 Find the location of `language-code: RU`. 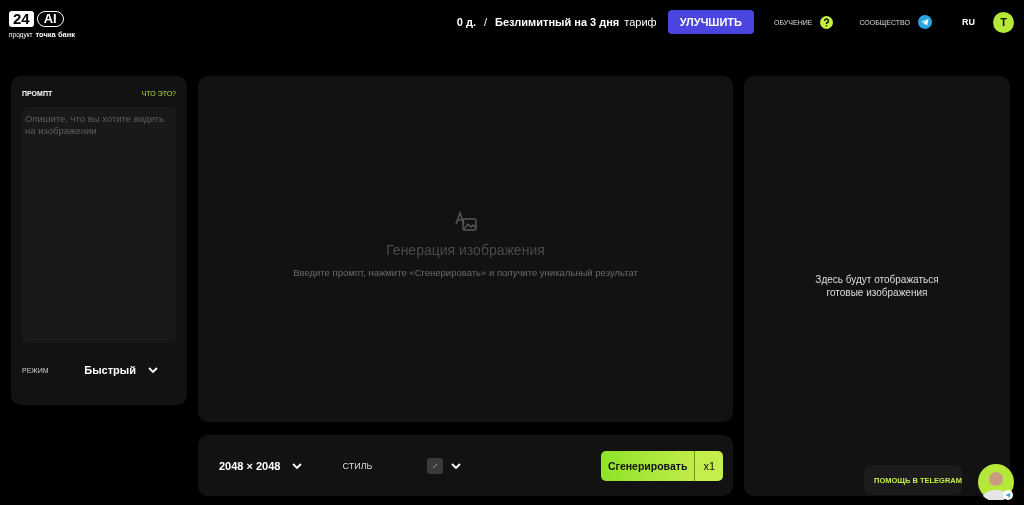

language-code: RU is located at coordinates (968, 22).